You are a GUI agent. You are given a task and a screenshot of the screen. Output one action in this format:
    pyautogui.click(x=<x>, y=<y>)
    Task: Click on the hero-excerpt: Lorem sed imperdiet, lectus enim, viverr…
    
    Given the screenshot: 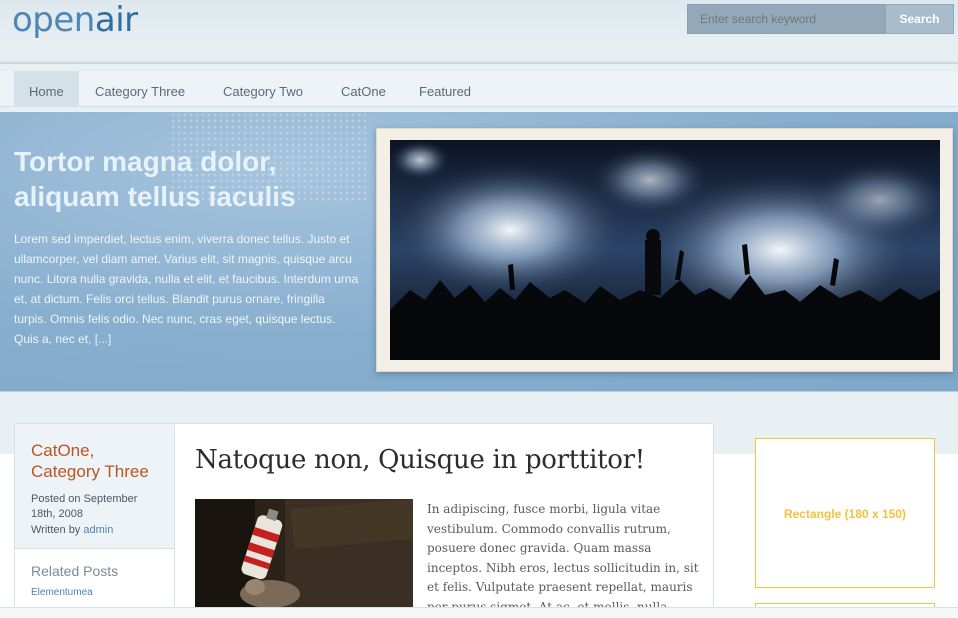 What is the action you would take?
    pyautogui.click(x=186, y=289)
    